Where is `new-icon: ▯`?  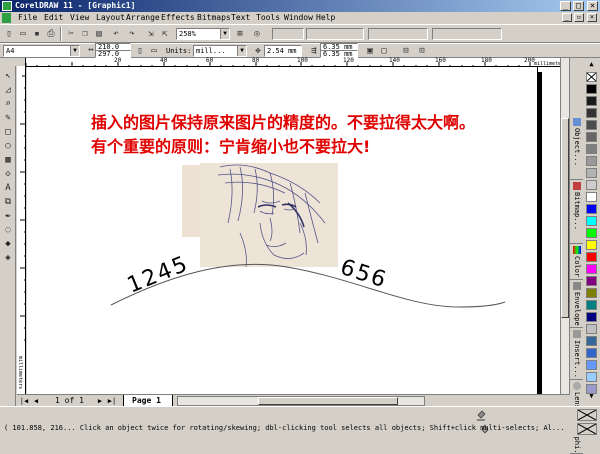 new-icon: ▯ is located at coordinates (9, 34).